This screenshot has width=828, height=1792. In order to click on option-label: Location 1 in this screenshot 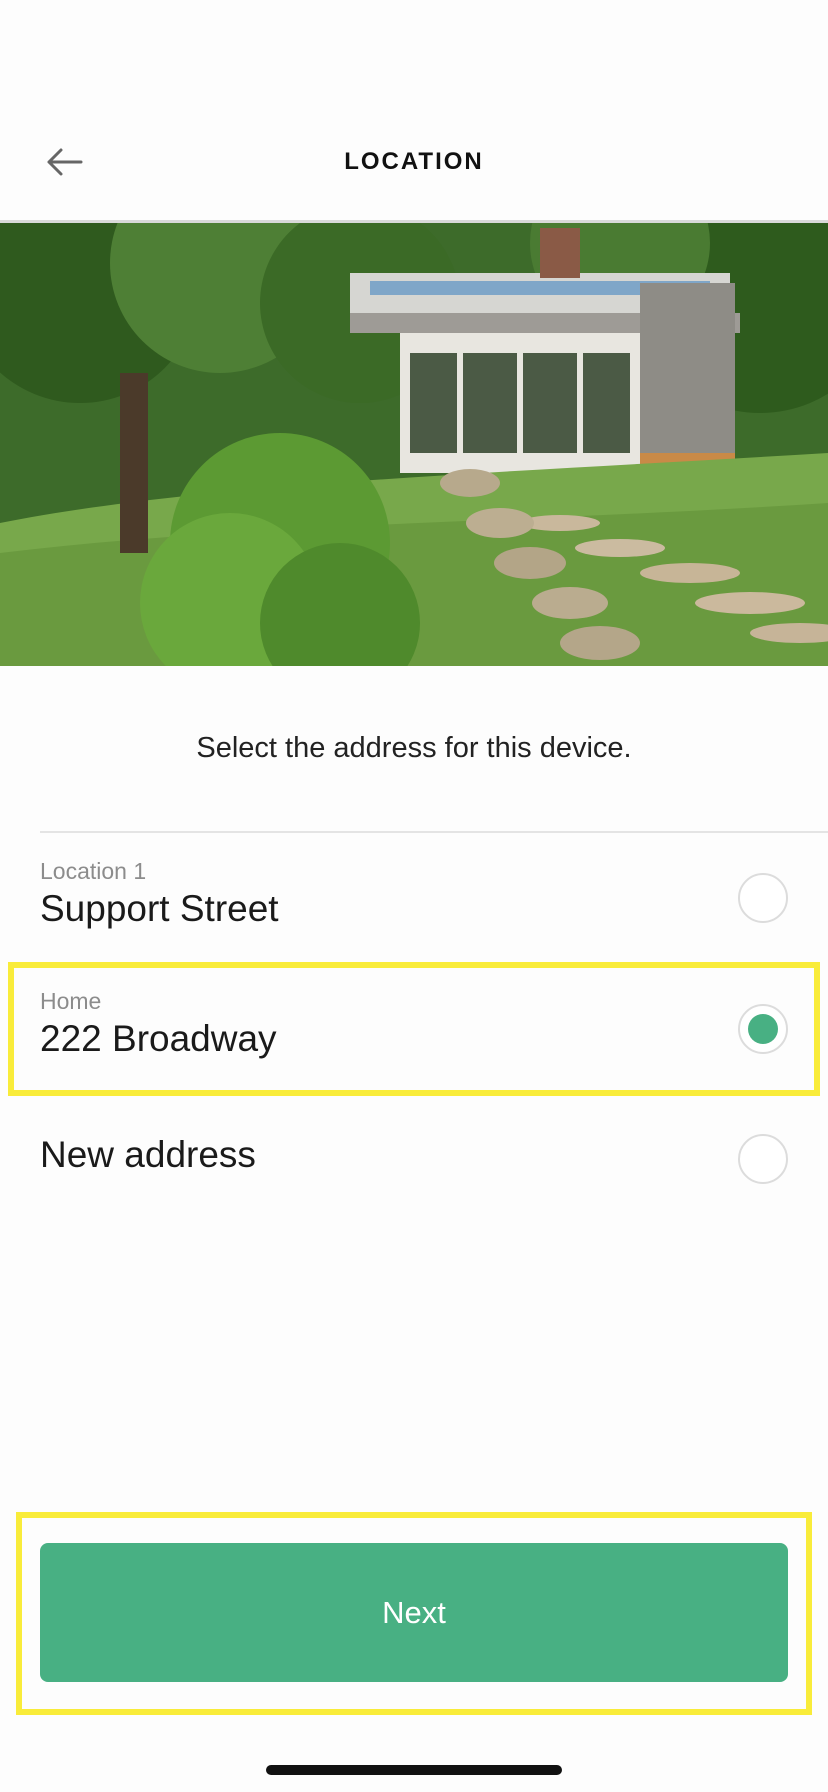, I will do `click(93, 871)`.